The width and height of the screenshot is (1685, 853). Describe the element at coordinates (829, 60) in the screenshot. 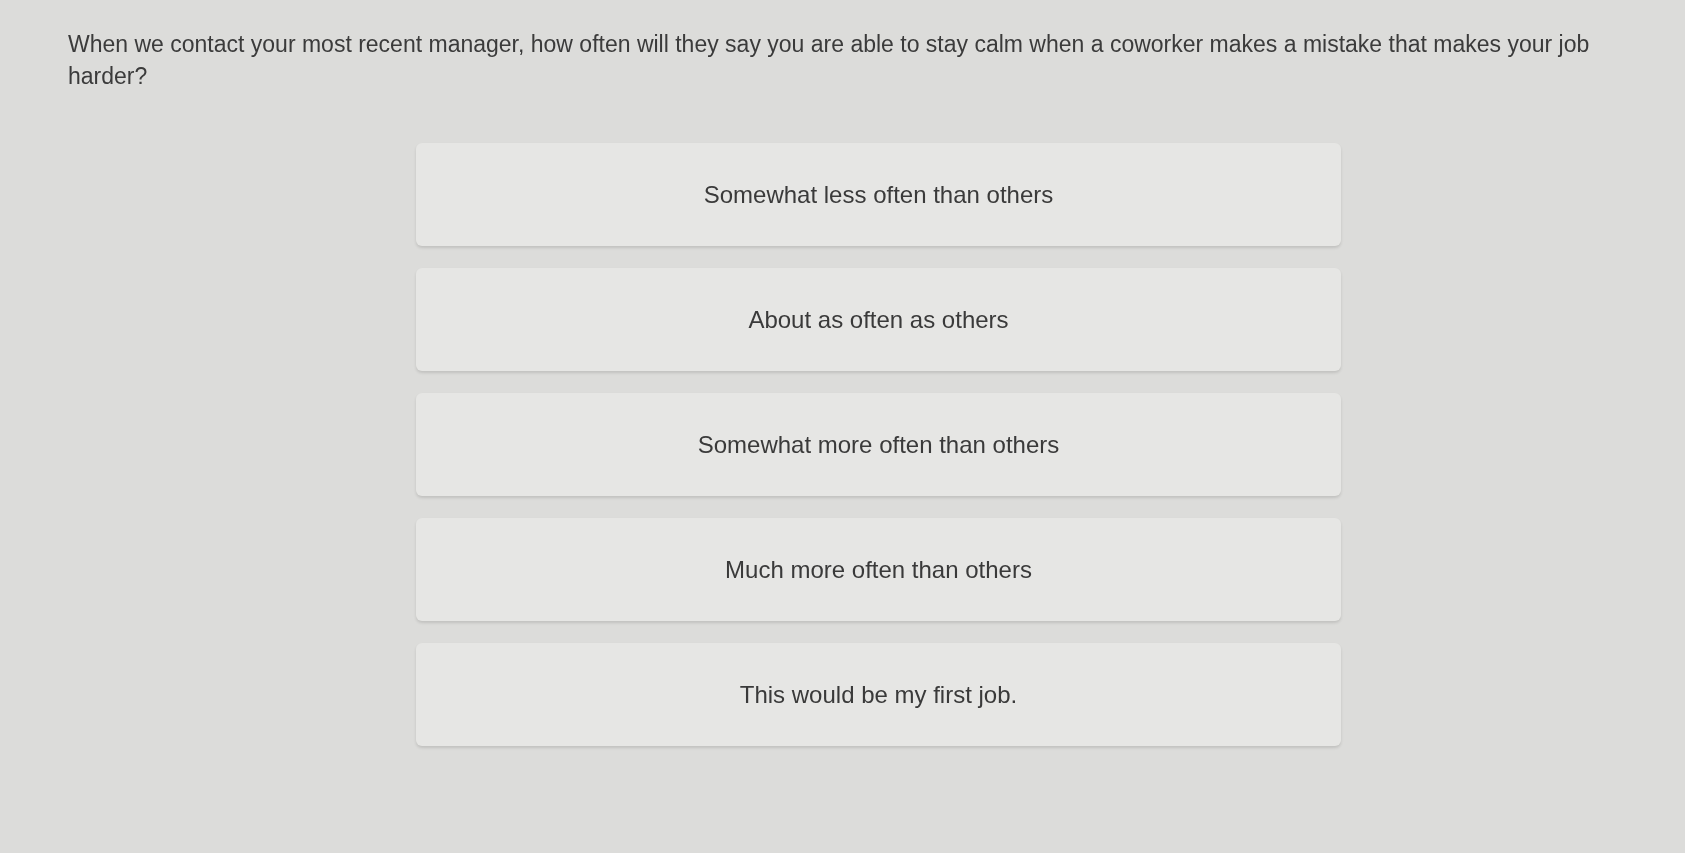

I see `question-text: When we contact your most recent manager, how often will they say you are able to stay calm when a coworker makes a mistake that makes your job harder?` at that location.